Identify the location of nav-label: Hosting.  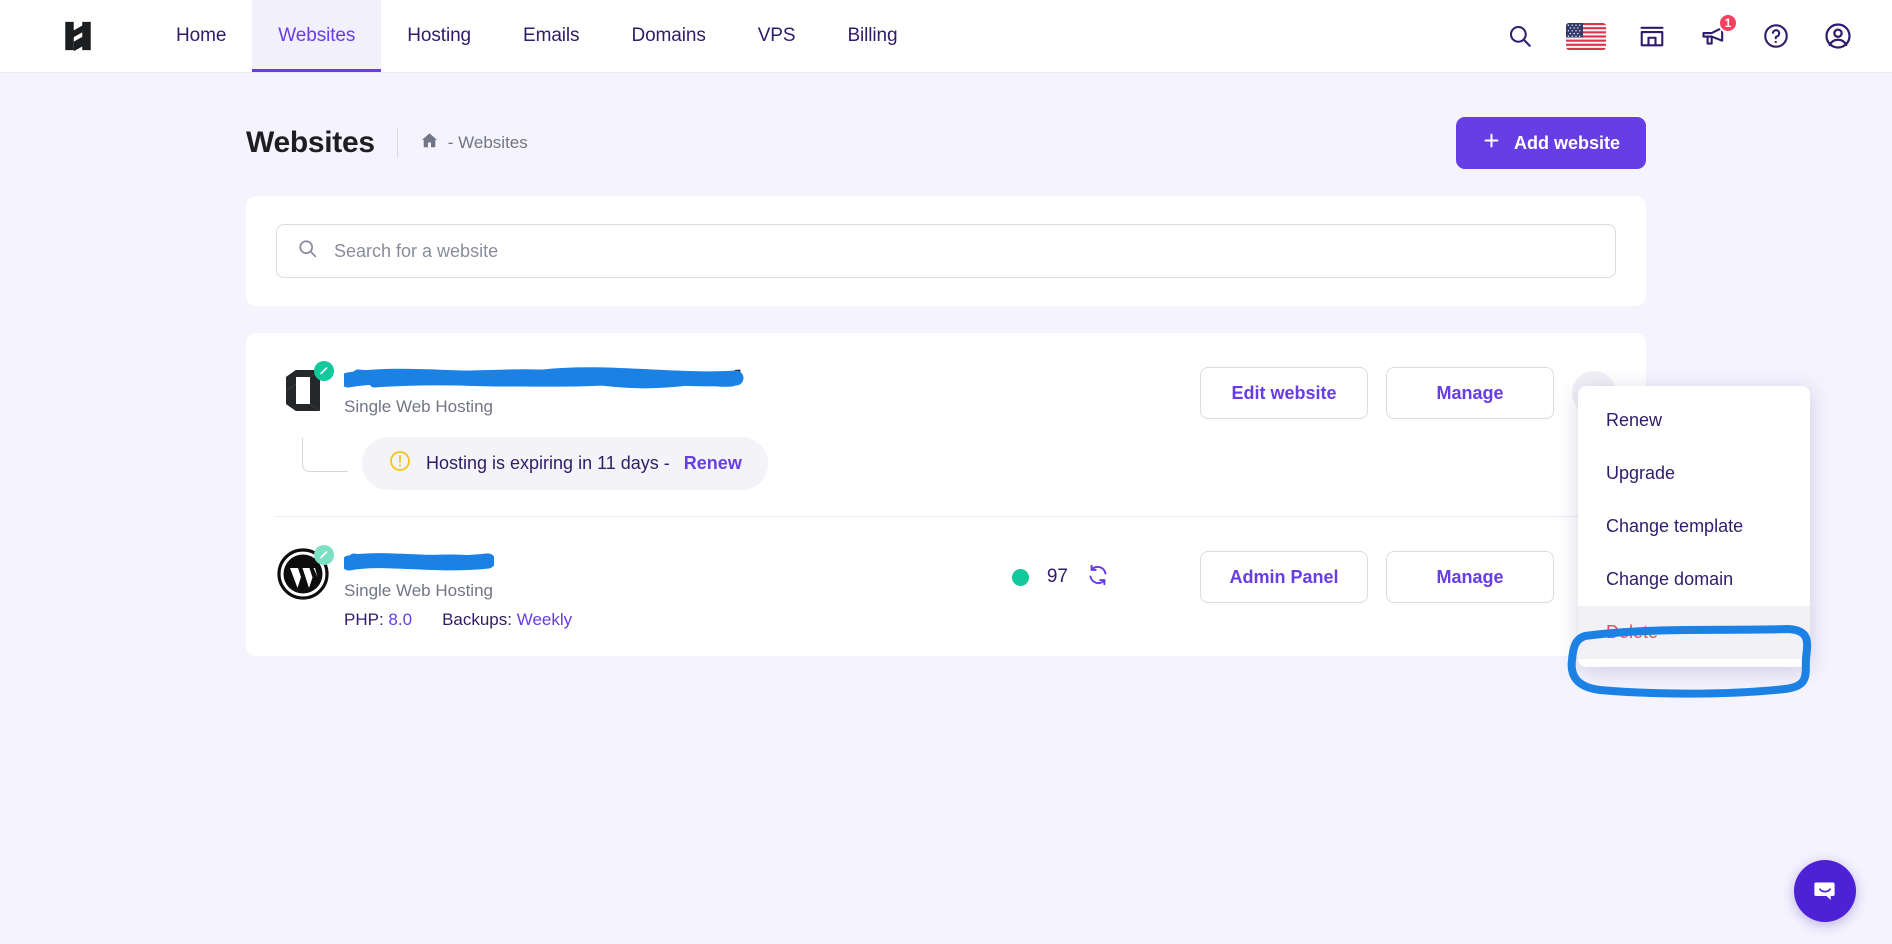
(439, 35).